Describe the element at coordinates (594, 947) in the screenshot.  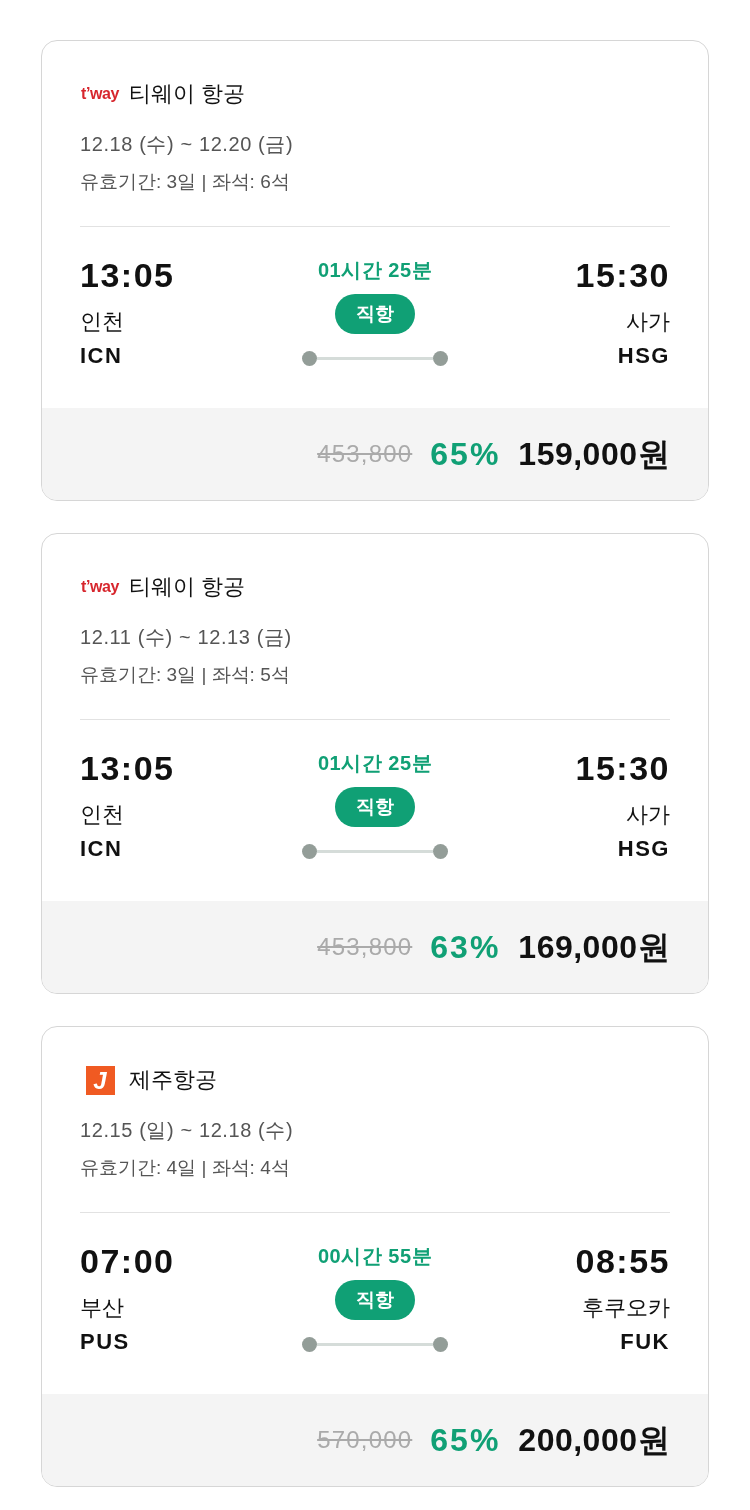
I see `price-text: 169,000원` at that location.